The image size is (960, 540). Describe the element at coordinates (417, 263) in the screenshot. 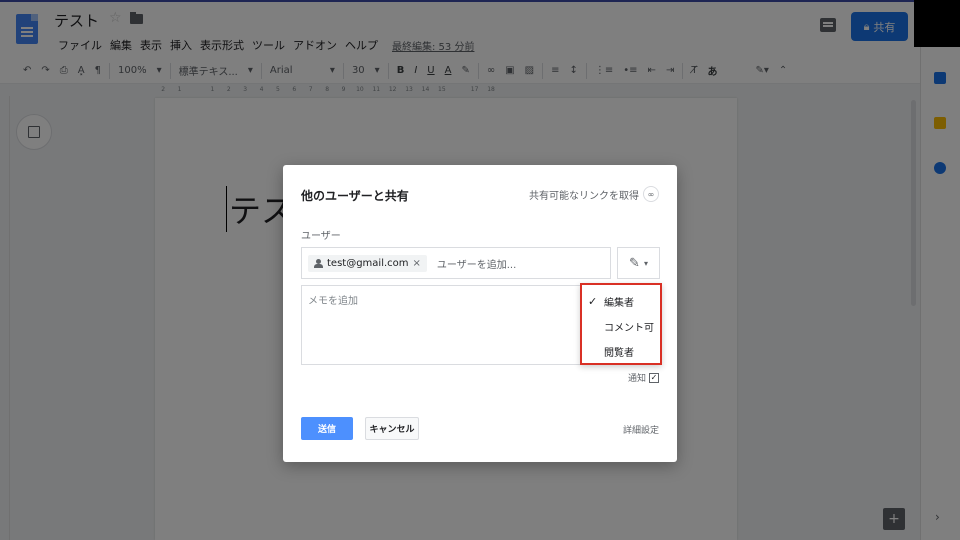

I see `chip-remove-button: ×` at that location.